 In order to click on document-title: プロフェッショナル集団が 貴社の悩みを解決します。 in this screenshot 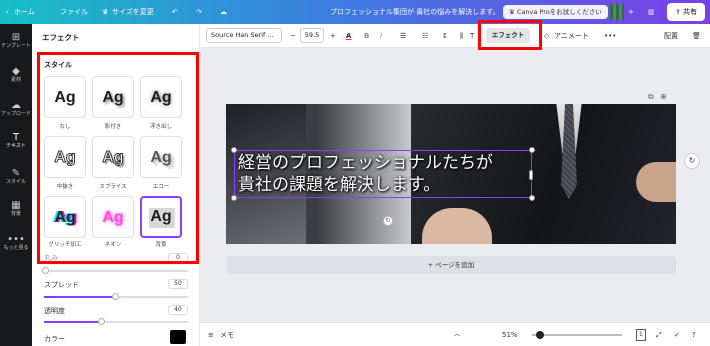, I will do `click(415, 12)`.